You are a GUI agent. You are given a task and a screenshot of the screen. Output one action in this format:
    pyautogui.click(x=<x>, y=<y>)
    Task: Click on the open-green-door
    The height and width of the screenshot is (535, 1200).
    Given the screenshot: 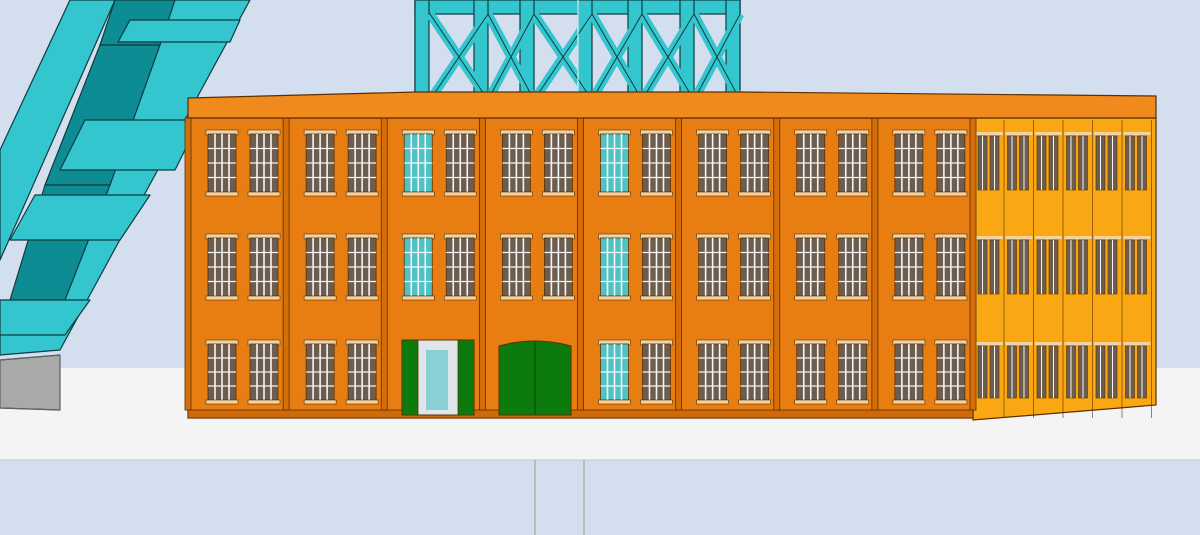 What is the action you would take?
    pyautogui.click(x=438, y=377)
    